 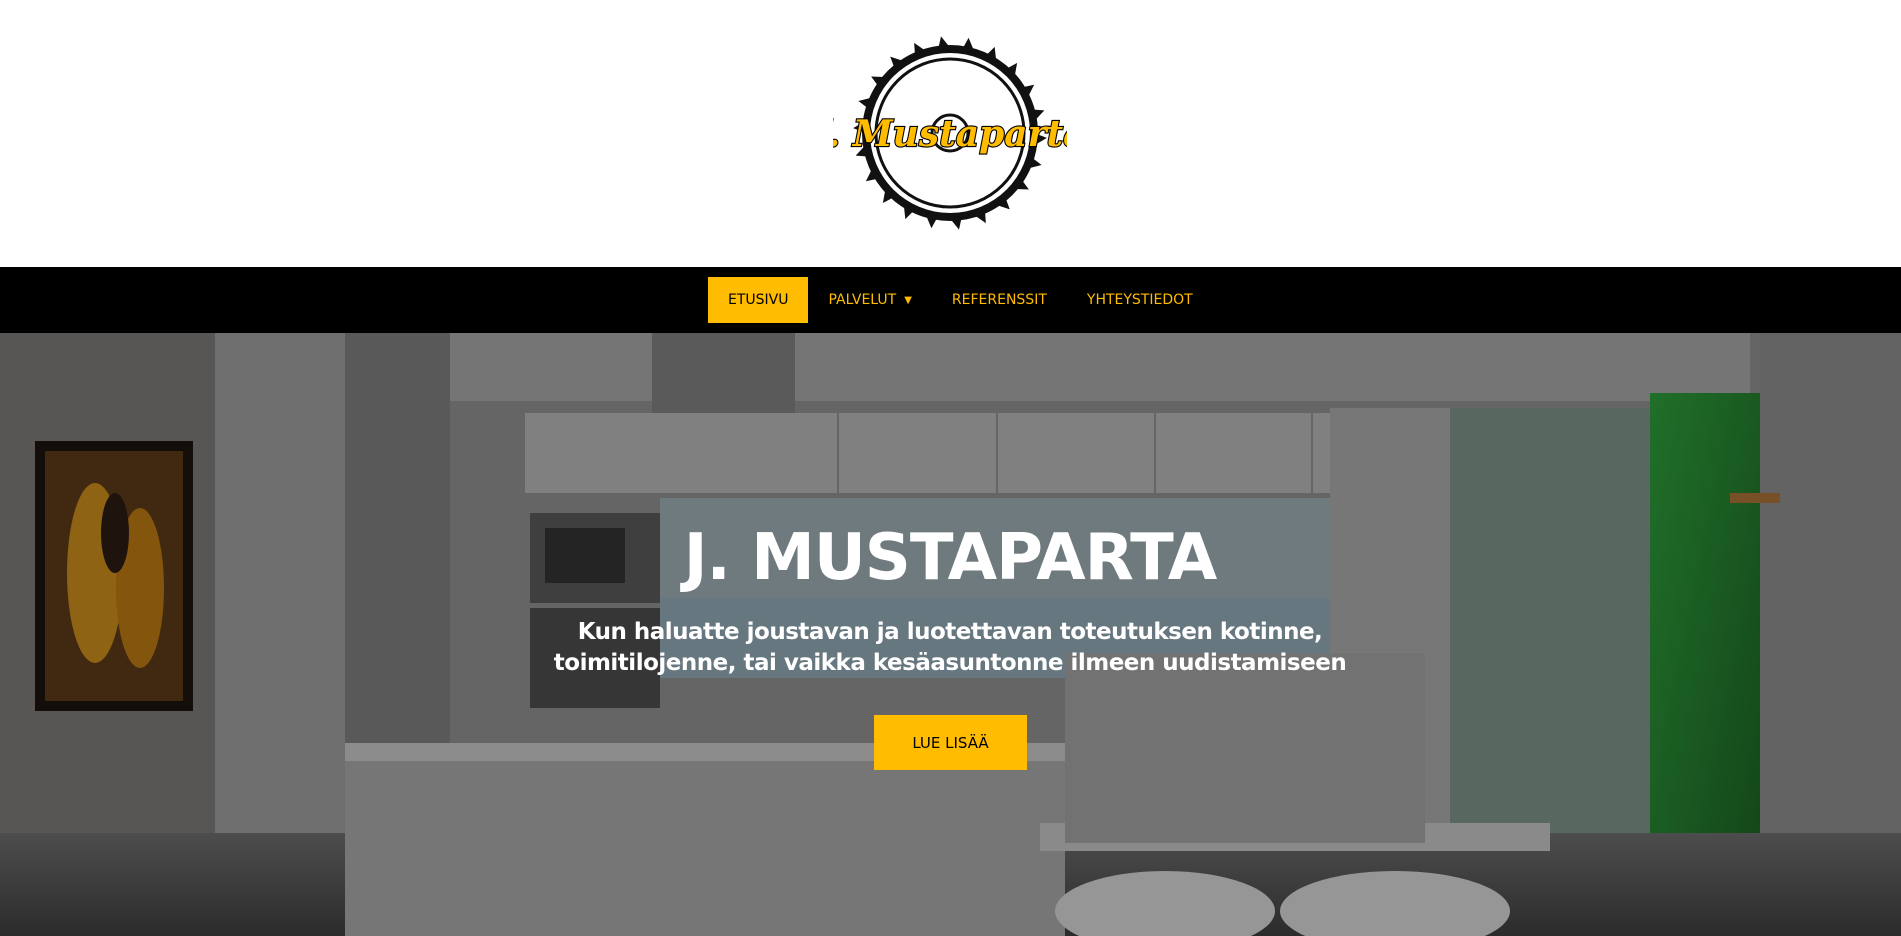 I want to click on nav-item-referenssit: REFERENSSIT, so click(x=999, y=300).